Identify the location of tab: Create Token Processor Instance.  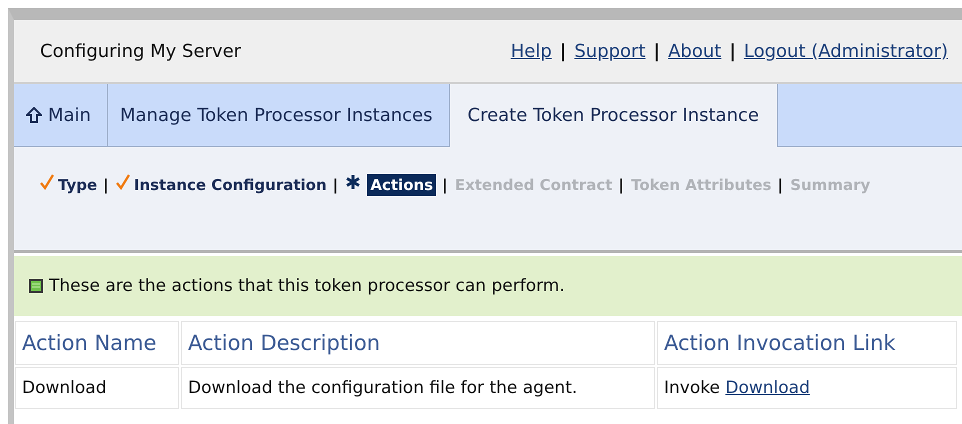
(614, 115).